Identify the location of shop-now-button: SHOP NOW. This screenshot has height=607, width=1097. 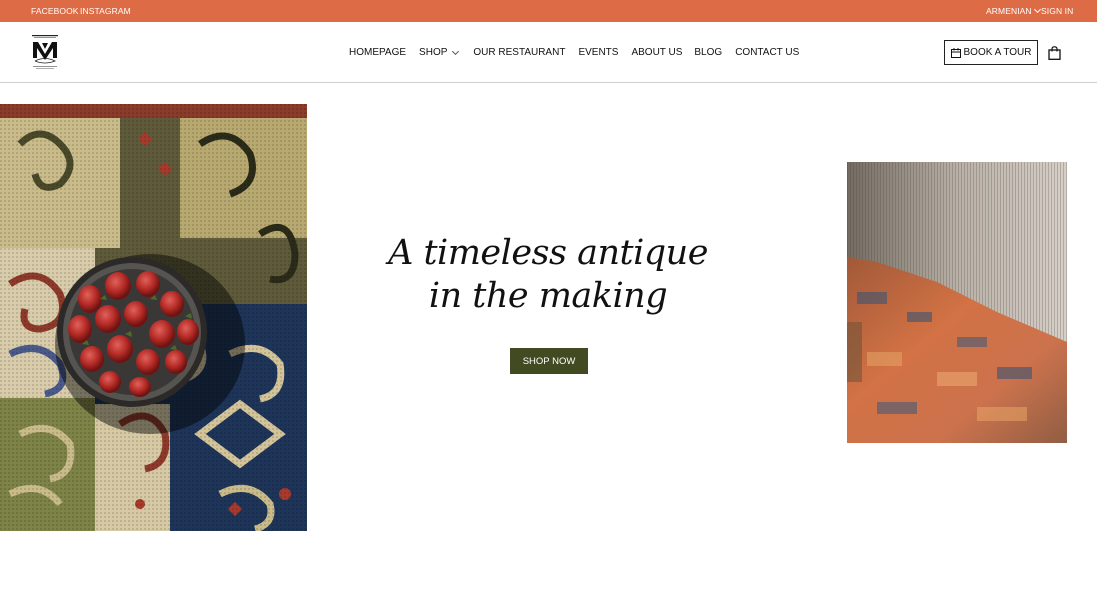
(549, 361).